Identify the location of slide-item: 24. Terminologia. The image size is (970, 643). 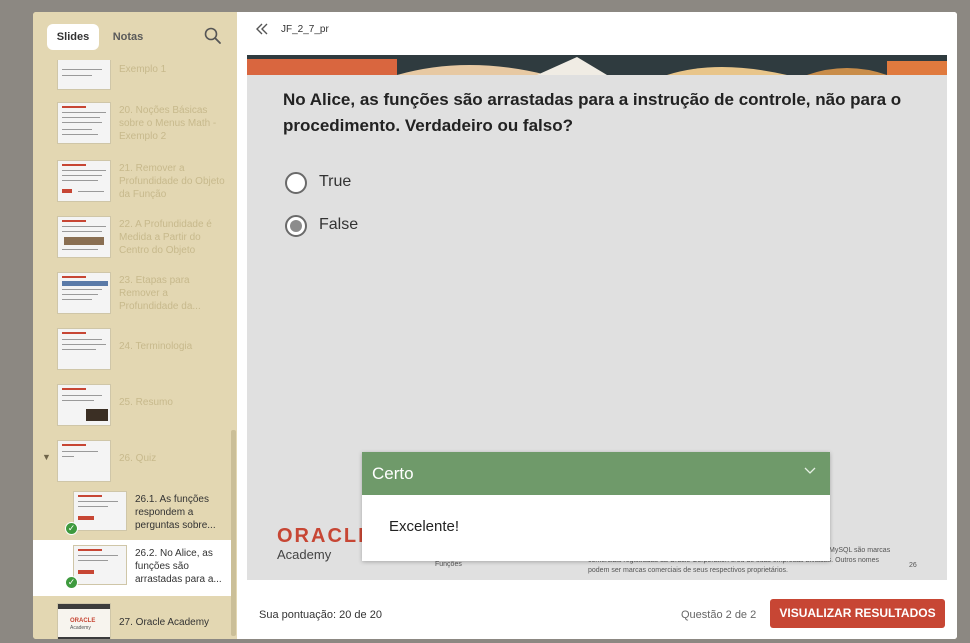
(132, 352).